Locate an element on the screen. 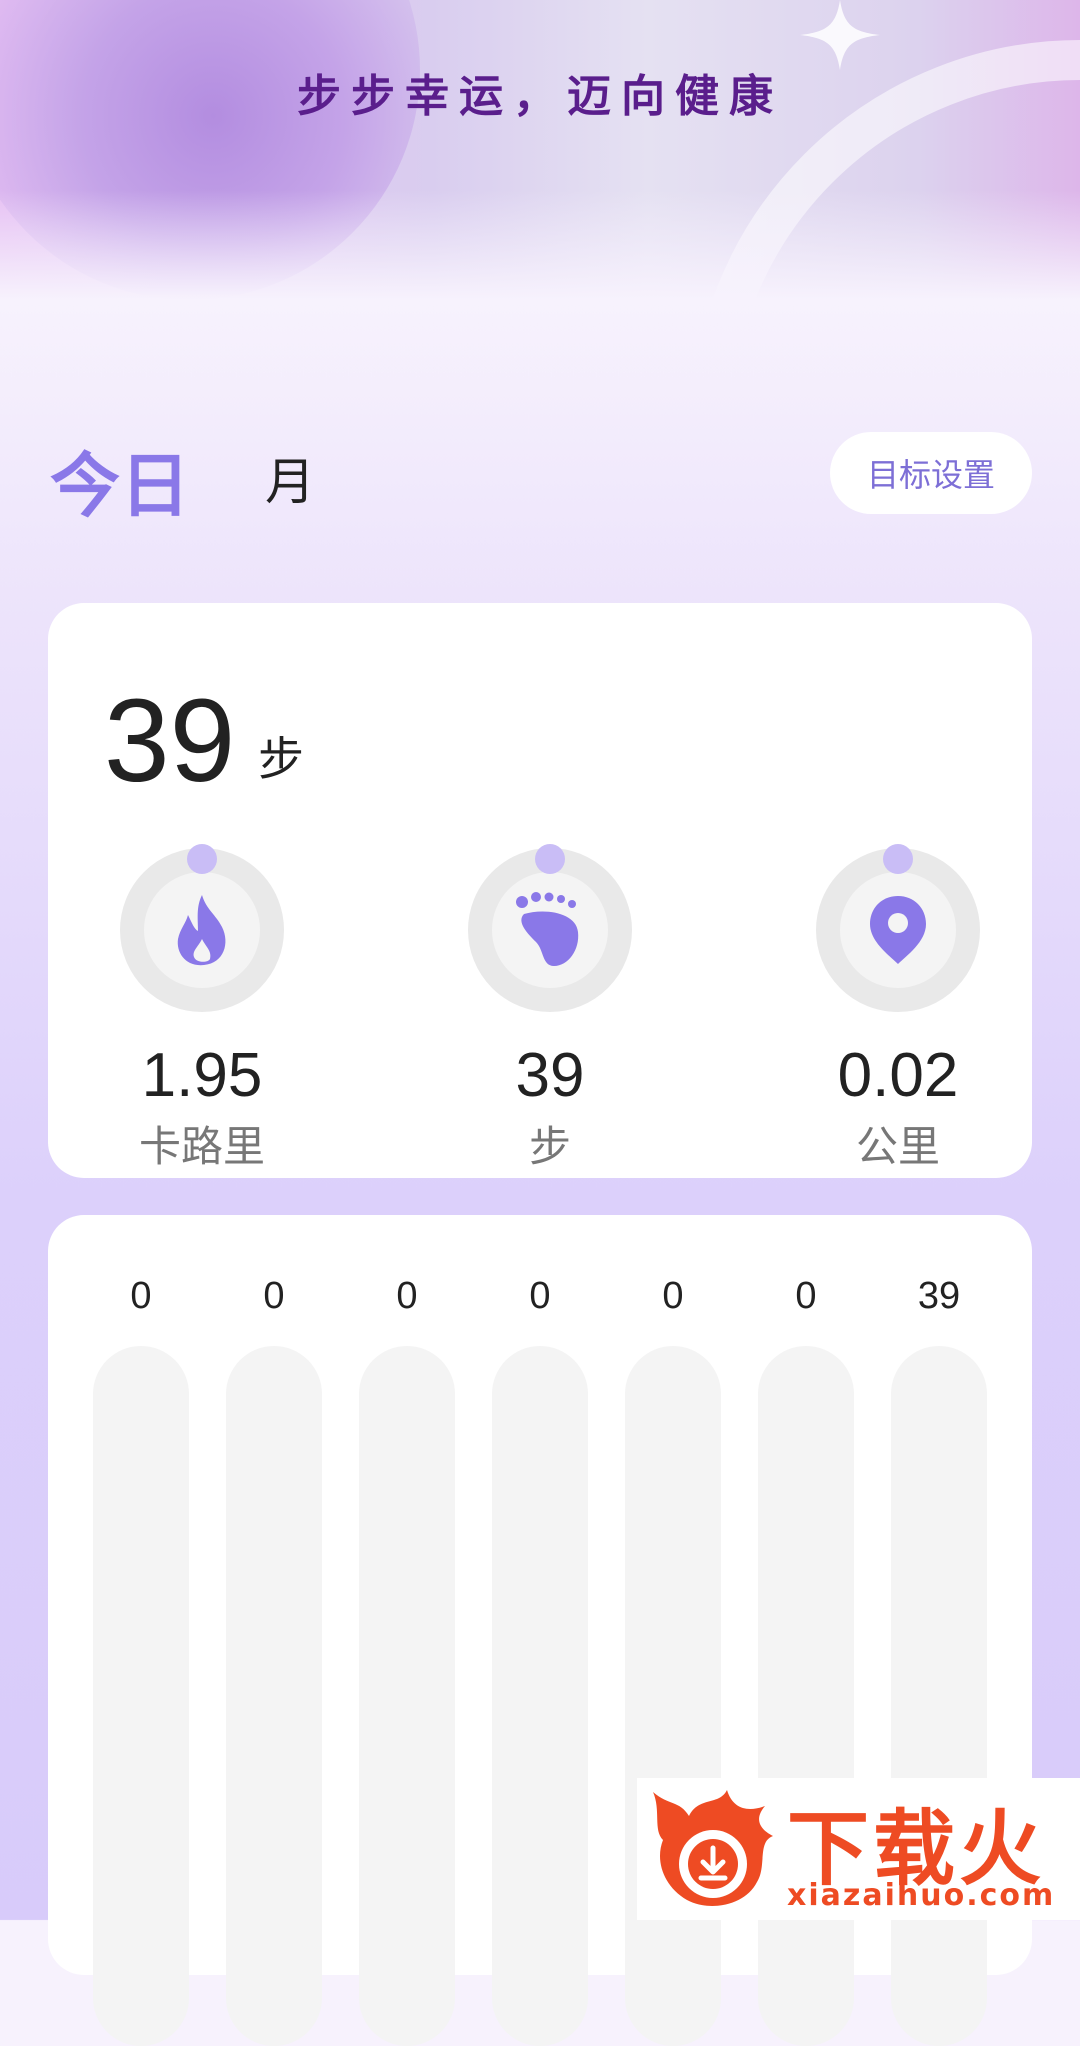 This screenshot has width=1080, height=2046. steps-ring is located at coordinates (550, 928).